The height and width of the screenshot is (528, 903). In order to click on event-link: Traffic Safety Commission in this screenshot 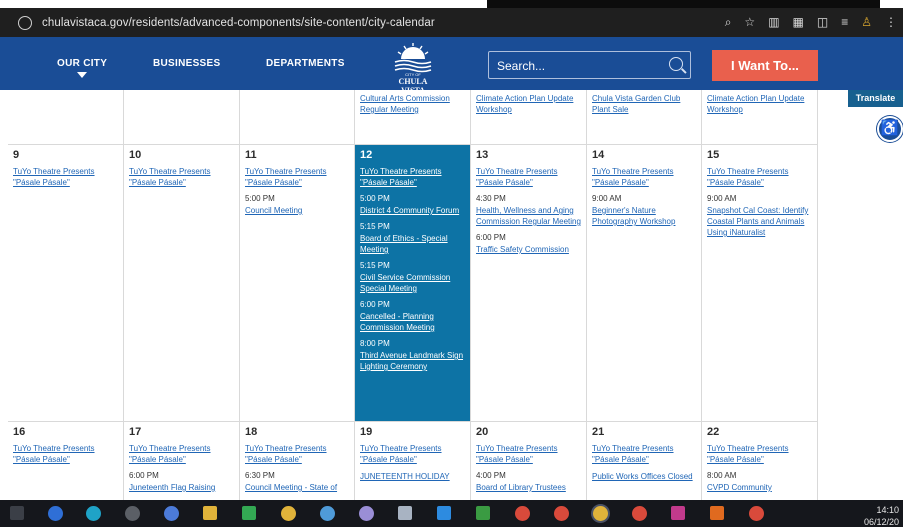, I will do `click(528, 249)`.